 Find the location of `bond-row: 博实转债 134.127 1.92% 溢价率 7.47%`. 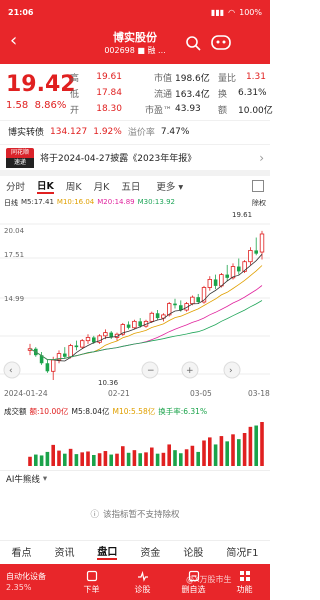

bond-row: 博实转债 134.127 1.92% 溢价率 7.47% is located at coordinates (135, 131).